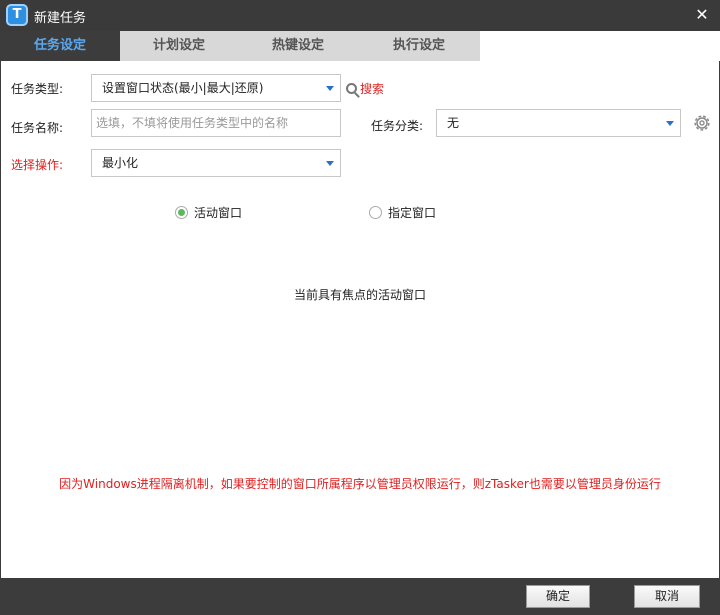 This screenshot has height=615, width=720. I want to click on tab-task-settings: 任务设定, so click(60, 46).